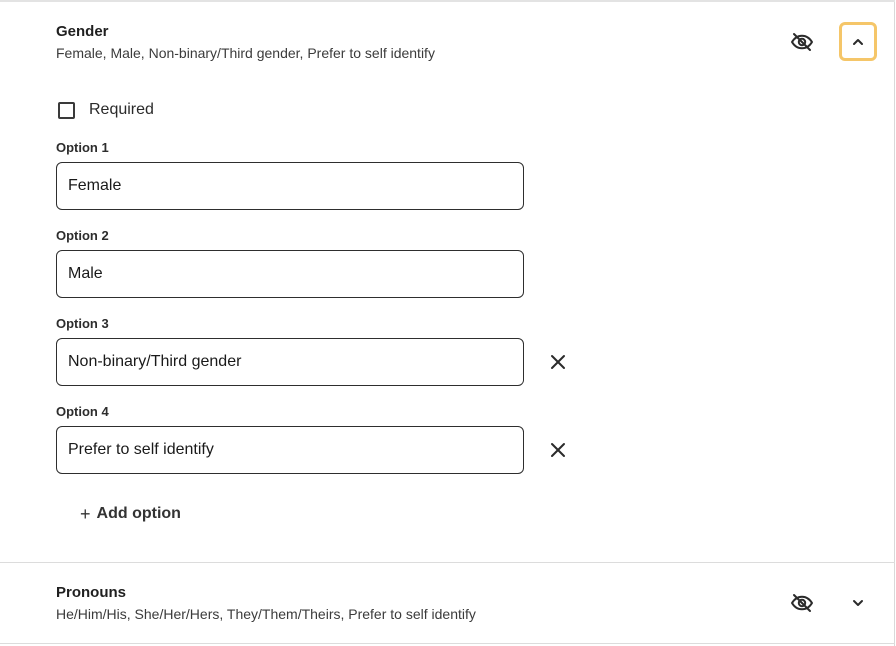 This screenshot has width=896, height=646. What do you see at coordinates (82, 147) in the screenshot?
I see `option-1-label: Option 1` at bounding box center [82, 147].